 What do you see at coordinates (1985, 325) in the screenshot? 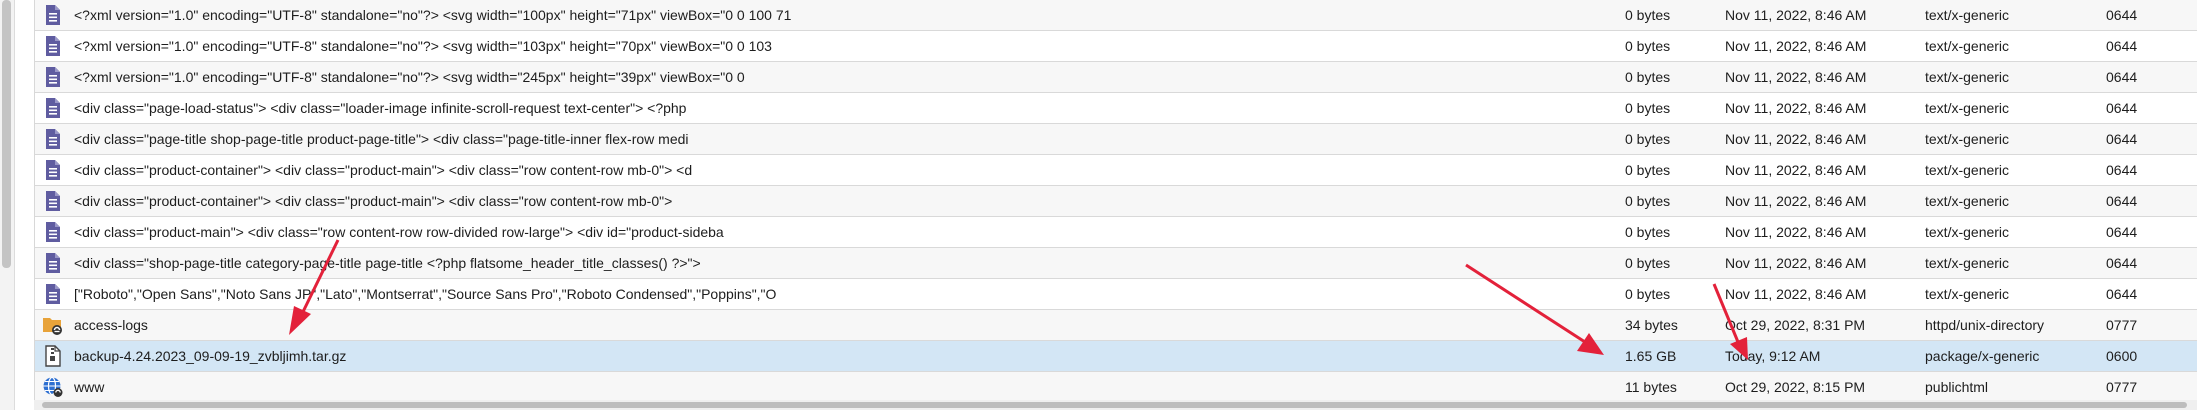
I see `file-type: httpd/unix-directory` at bounding box center [1985, 325].